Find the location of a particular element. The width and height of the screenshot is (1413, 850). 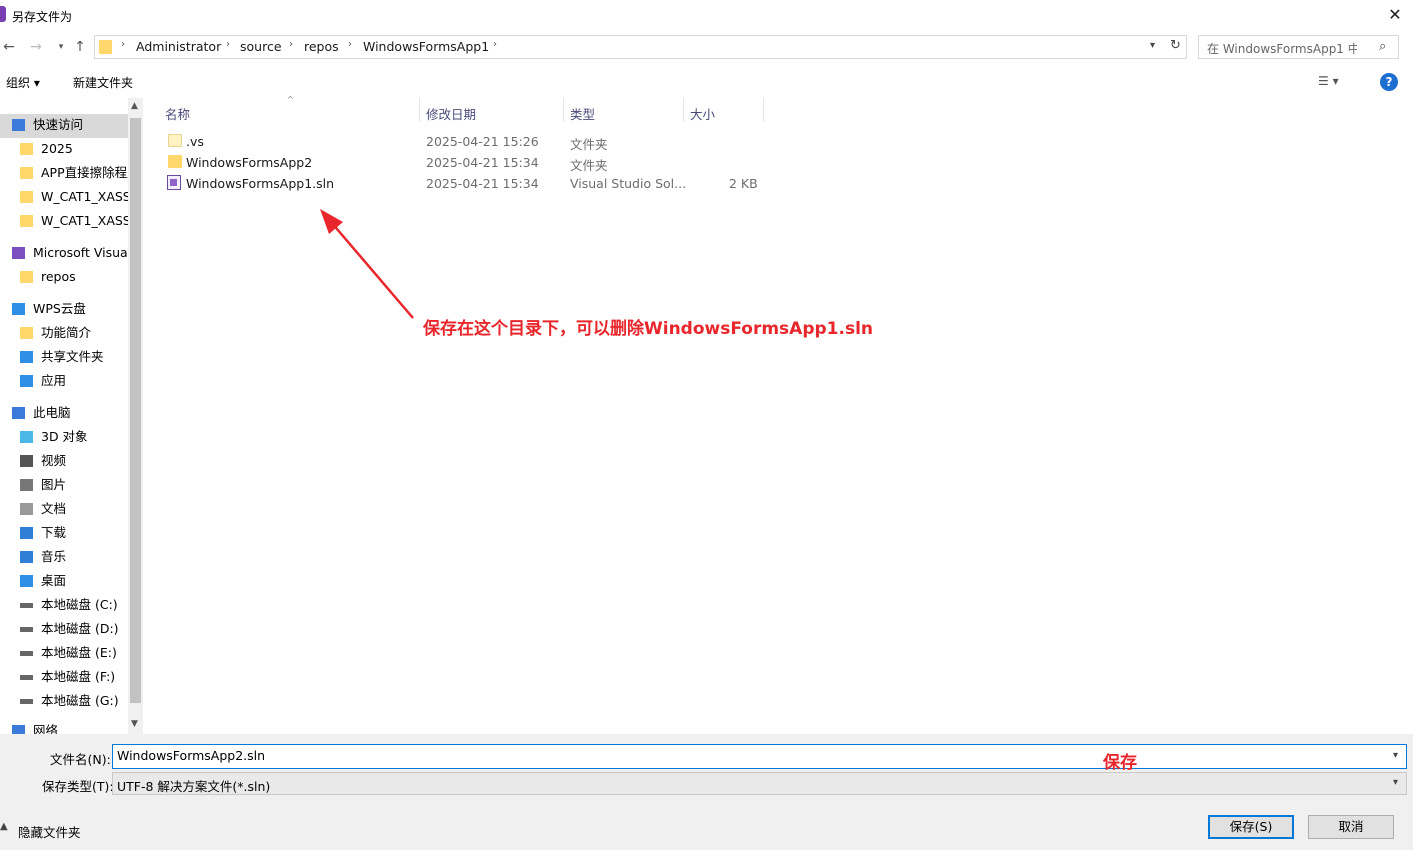

new-folder-button: 新建文件夹 is located at coordinates (103, 82).